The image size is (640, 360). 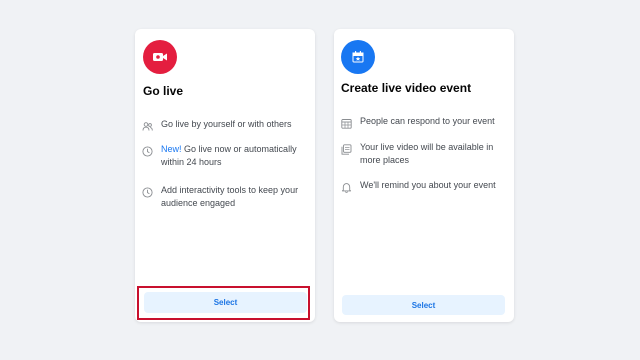 I want to click on go-live-select-button: Select, so click(x=225, y=302).